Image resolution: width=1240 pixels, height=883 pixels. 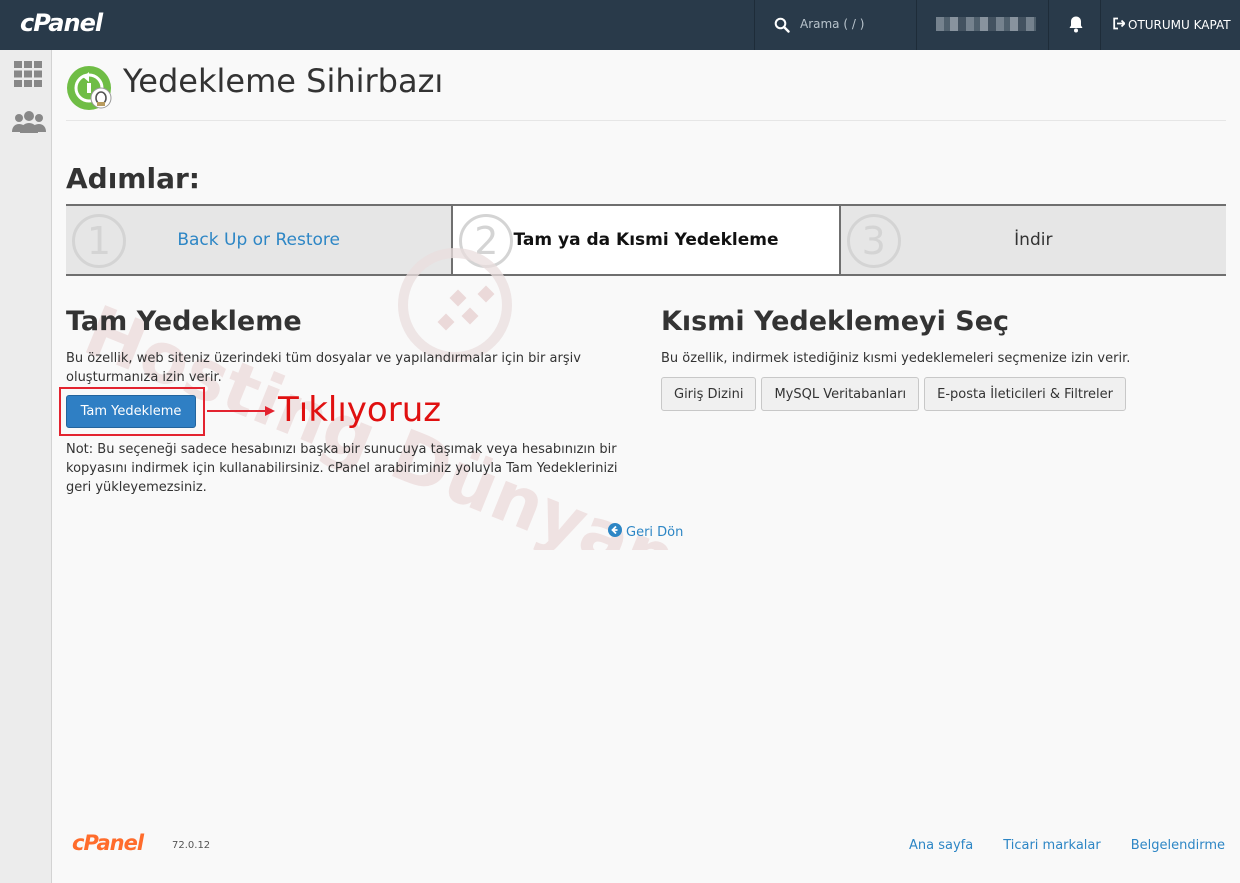 I want to click on full-backup-title: Tam Yedekleme, so click(x=184, y=321).